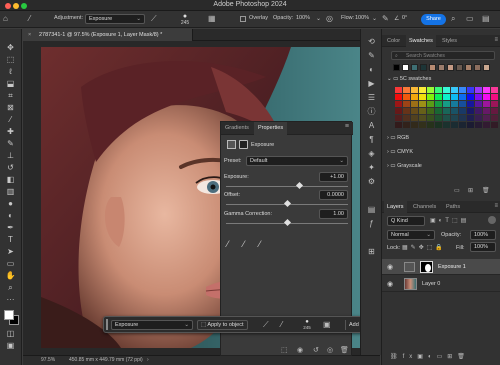 The height and width of the screenshot is (365, 500). Describe the element at coordinates (10, 143) in the screenshot. I see `brush-tool-icon: ✎` at that location.